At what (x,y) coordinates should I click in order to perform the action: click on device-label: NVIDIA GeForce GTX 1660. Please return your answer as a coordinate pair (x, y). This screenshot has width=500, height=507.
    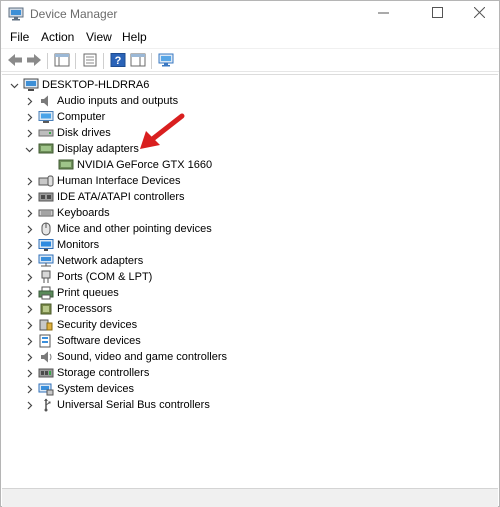
    Looking at the image, I should click on (145, 165).